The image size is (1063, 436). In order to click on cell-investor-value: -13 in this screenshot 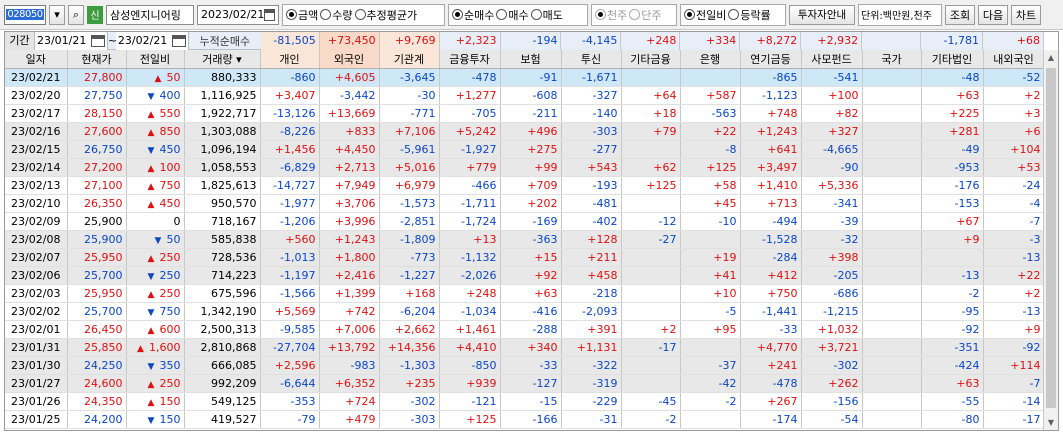, I will do `click(952, 275)`.